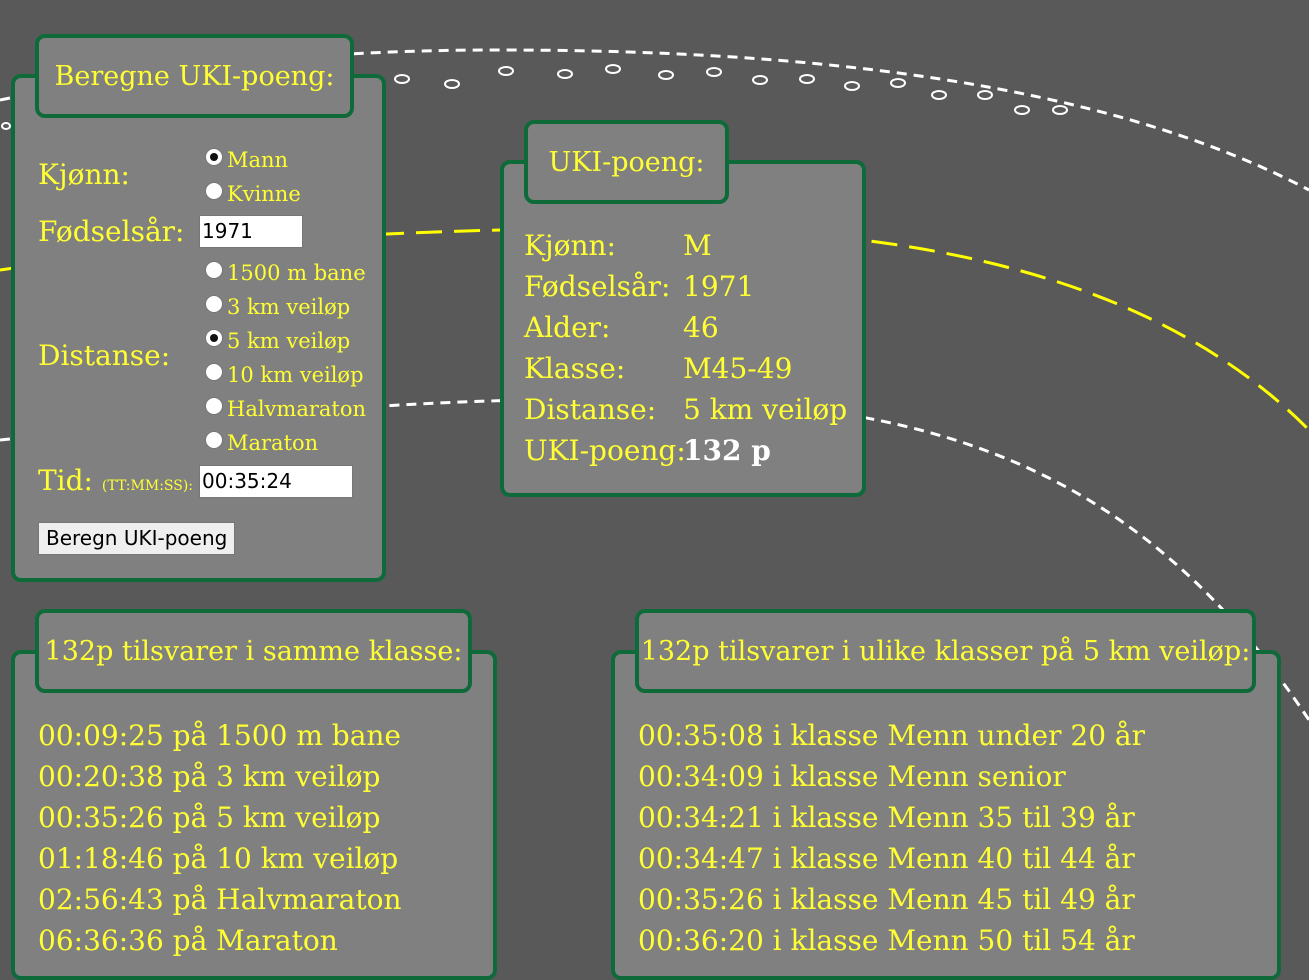  Describe the element at coordinates (738, 368) in the screenshot. I see `result-value: M45-49` at that location.